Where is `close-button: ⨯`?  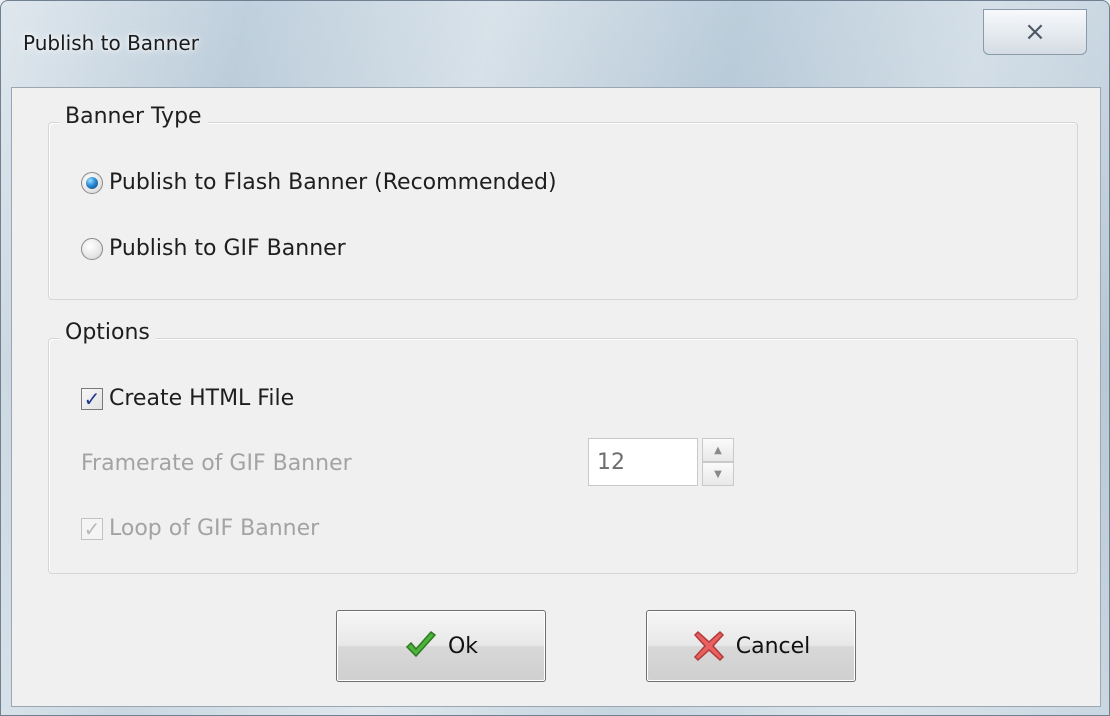
close-button: ⨯ is located at coordinates (1035, 32).